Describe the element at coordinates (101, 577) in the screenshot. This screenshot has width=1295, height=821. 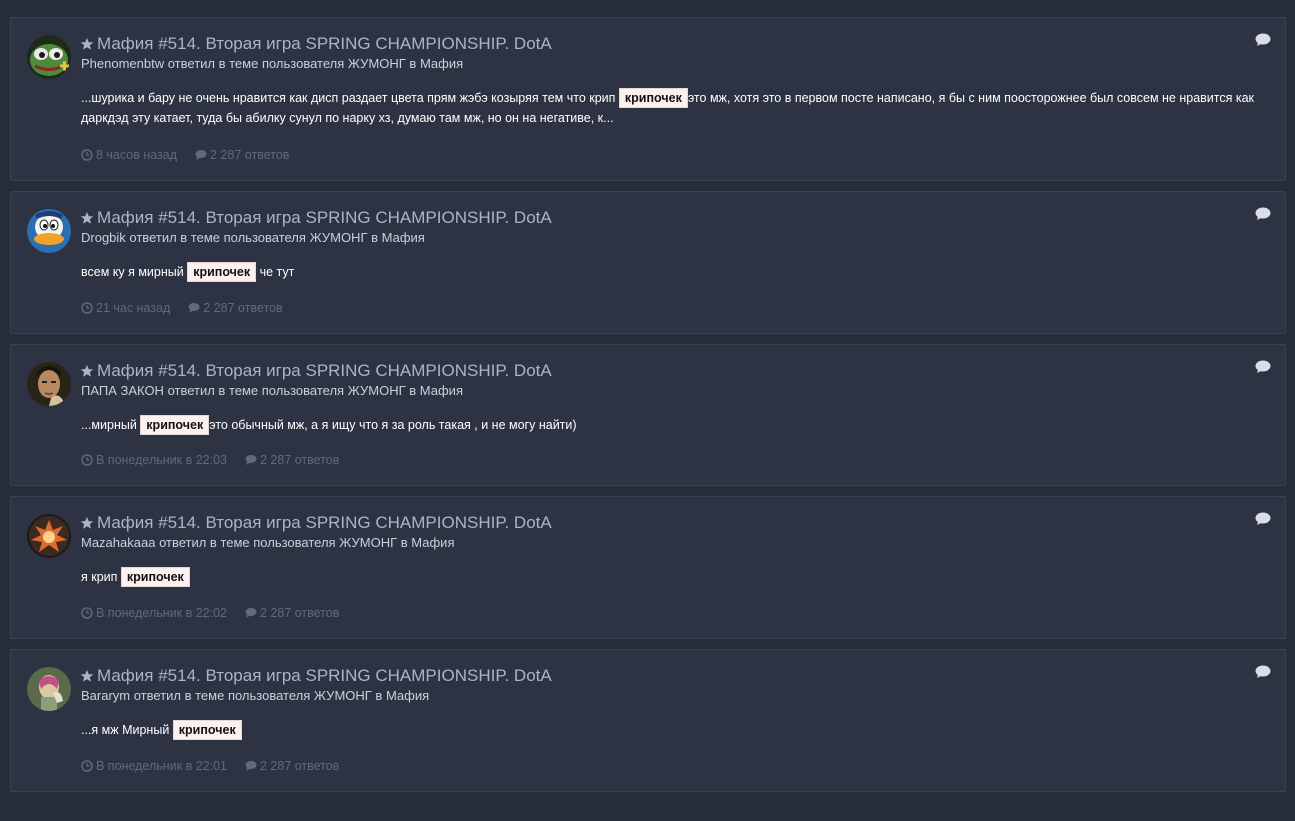
I see `snippet-text: я крип` at that location.